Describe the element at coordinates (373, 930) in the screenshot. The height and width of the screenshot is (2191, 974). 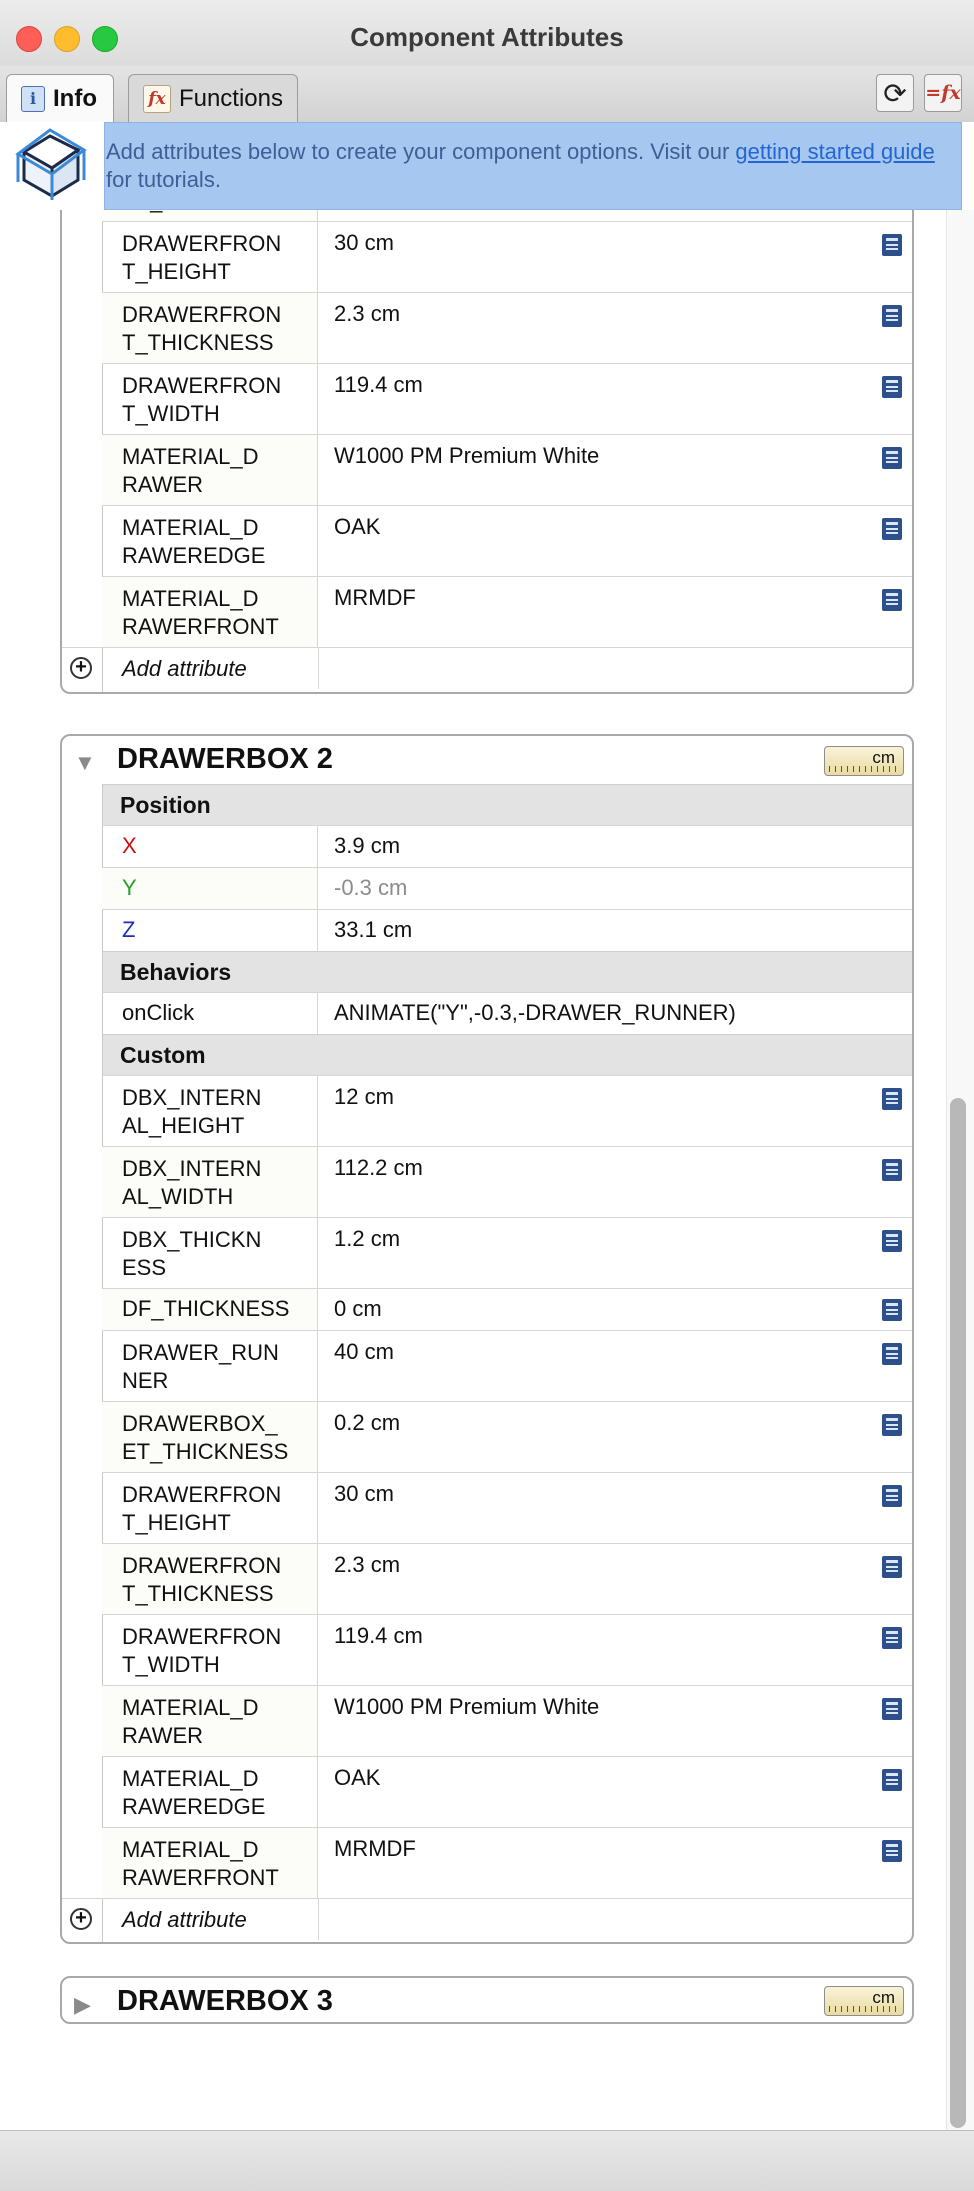
I see `attribute-value: 33.1 cm` at that location.